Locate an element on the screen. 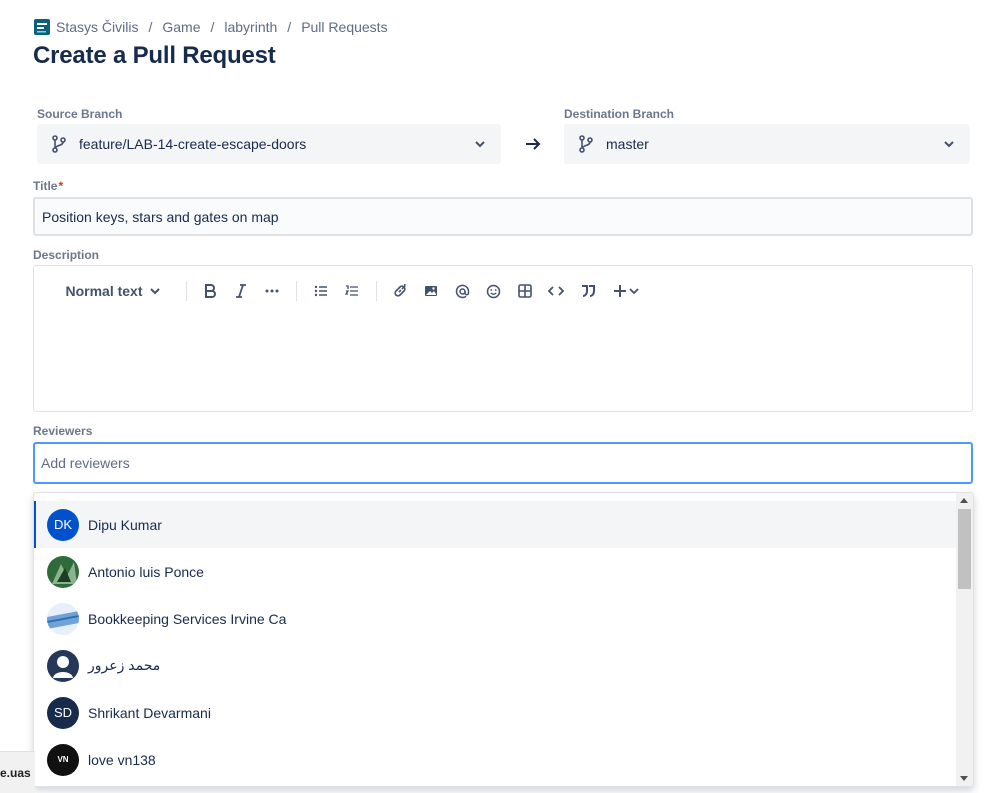  reviewer-name: Bookkeeping Services Irvine Ca is located at coordinates (187, 618).